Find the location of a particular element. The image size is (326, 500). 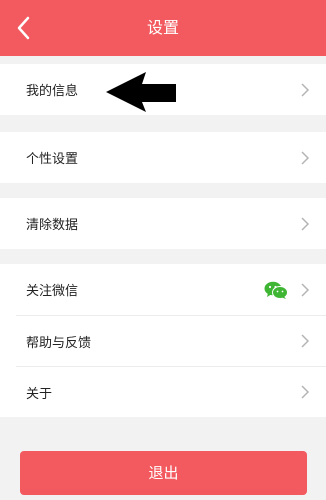

settings-item-label: 关于 is located at coordinates (39, 394).